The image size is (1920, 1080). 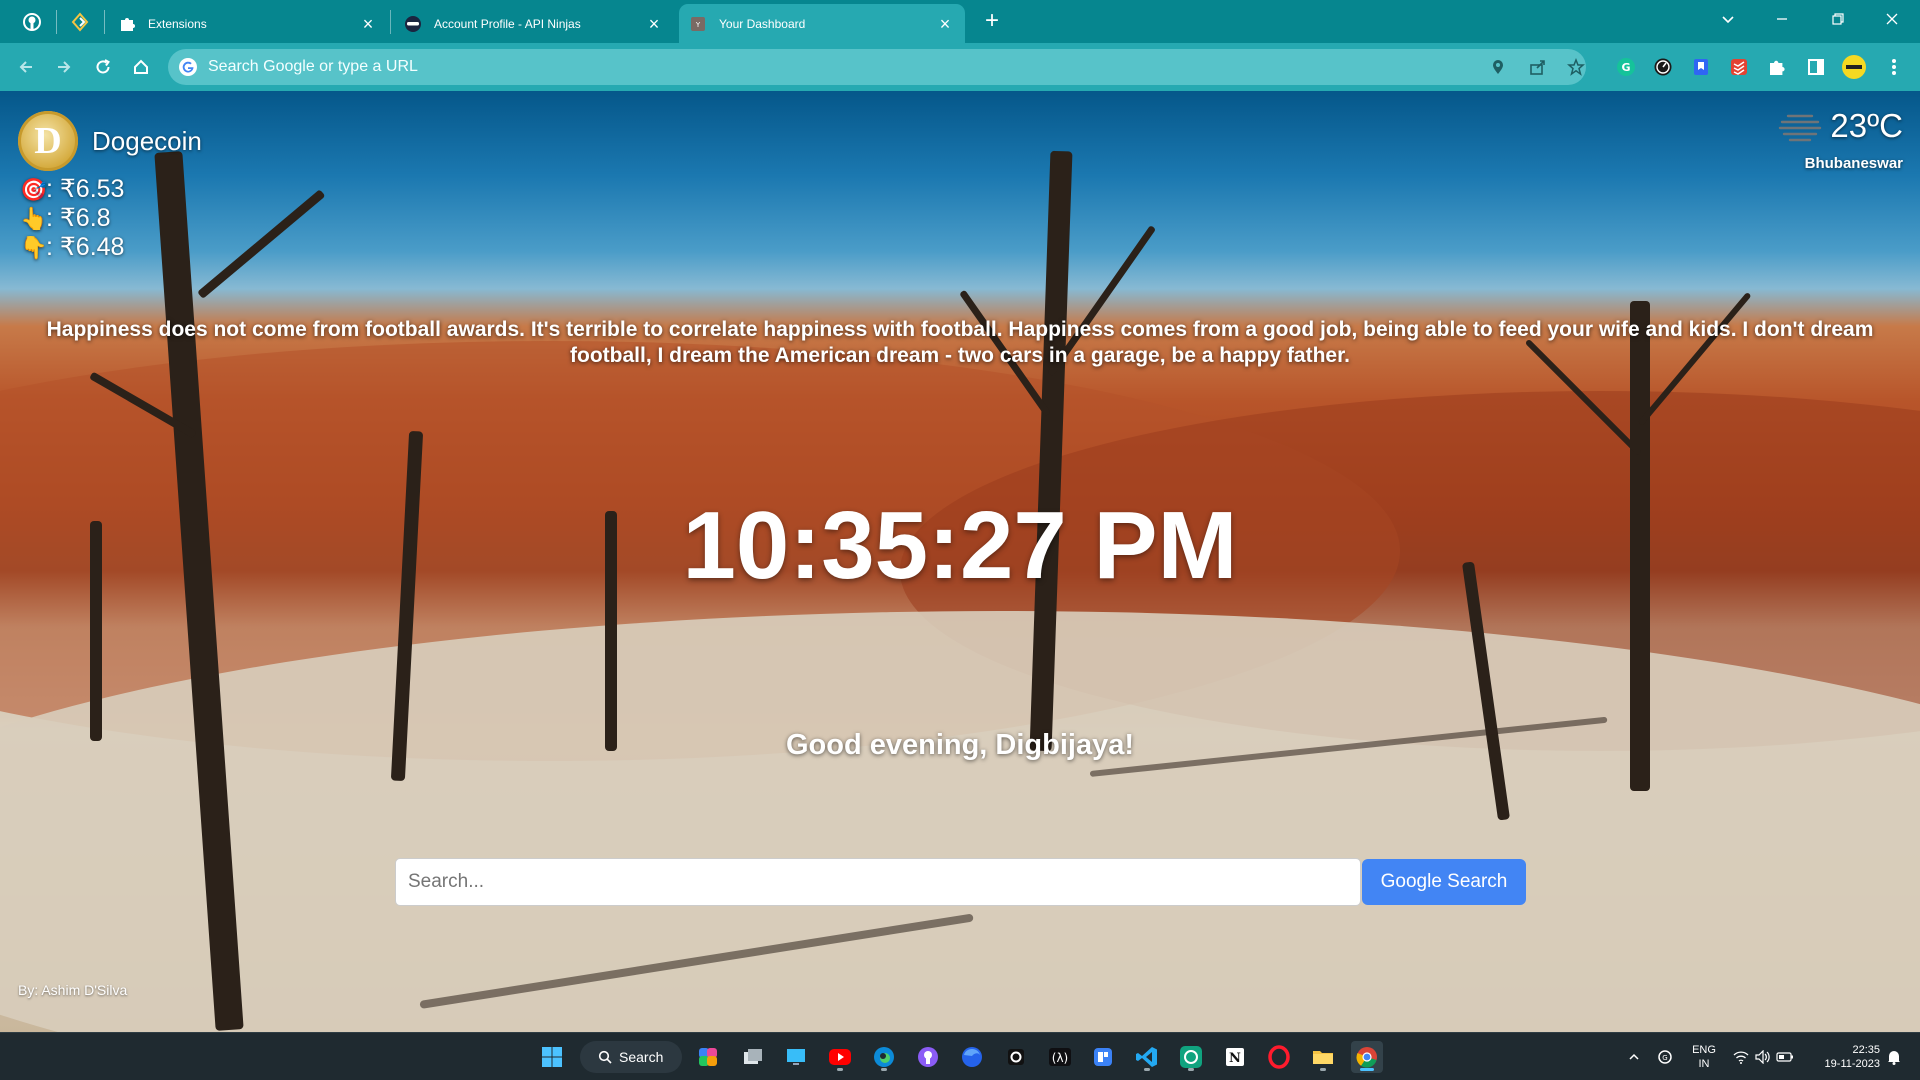 I want to click on windows-taskbar: Search (λ) N G ENG IN 22:35 19-11-2023, so click(x=960, y=1056).